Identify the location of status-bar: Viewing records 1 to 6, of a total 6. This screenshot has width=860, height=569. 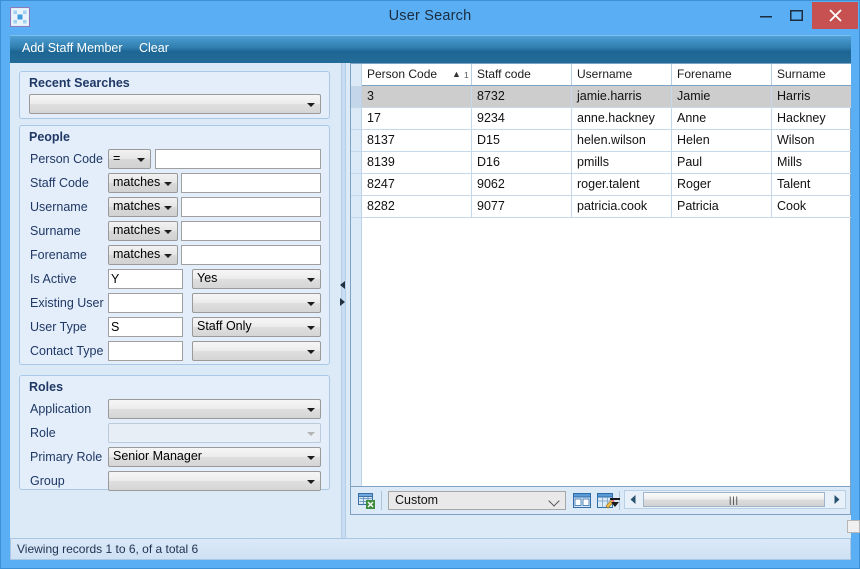
(430, 549).